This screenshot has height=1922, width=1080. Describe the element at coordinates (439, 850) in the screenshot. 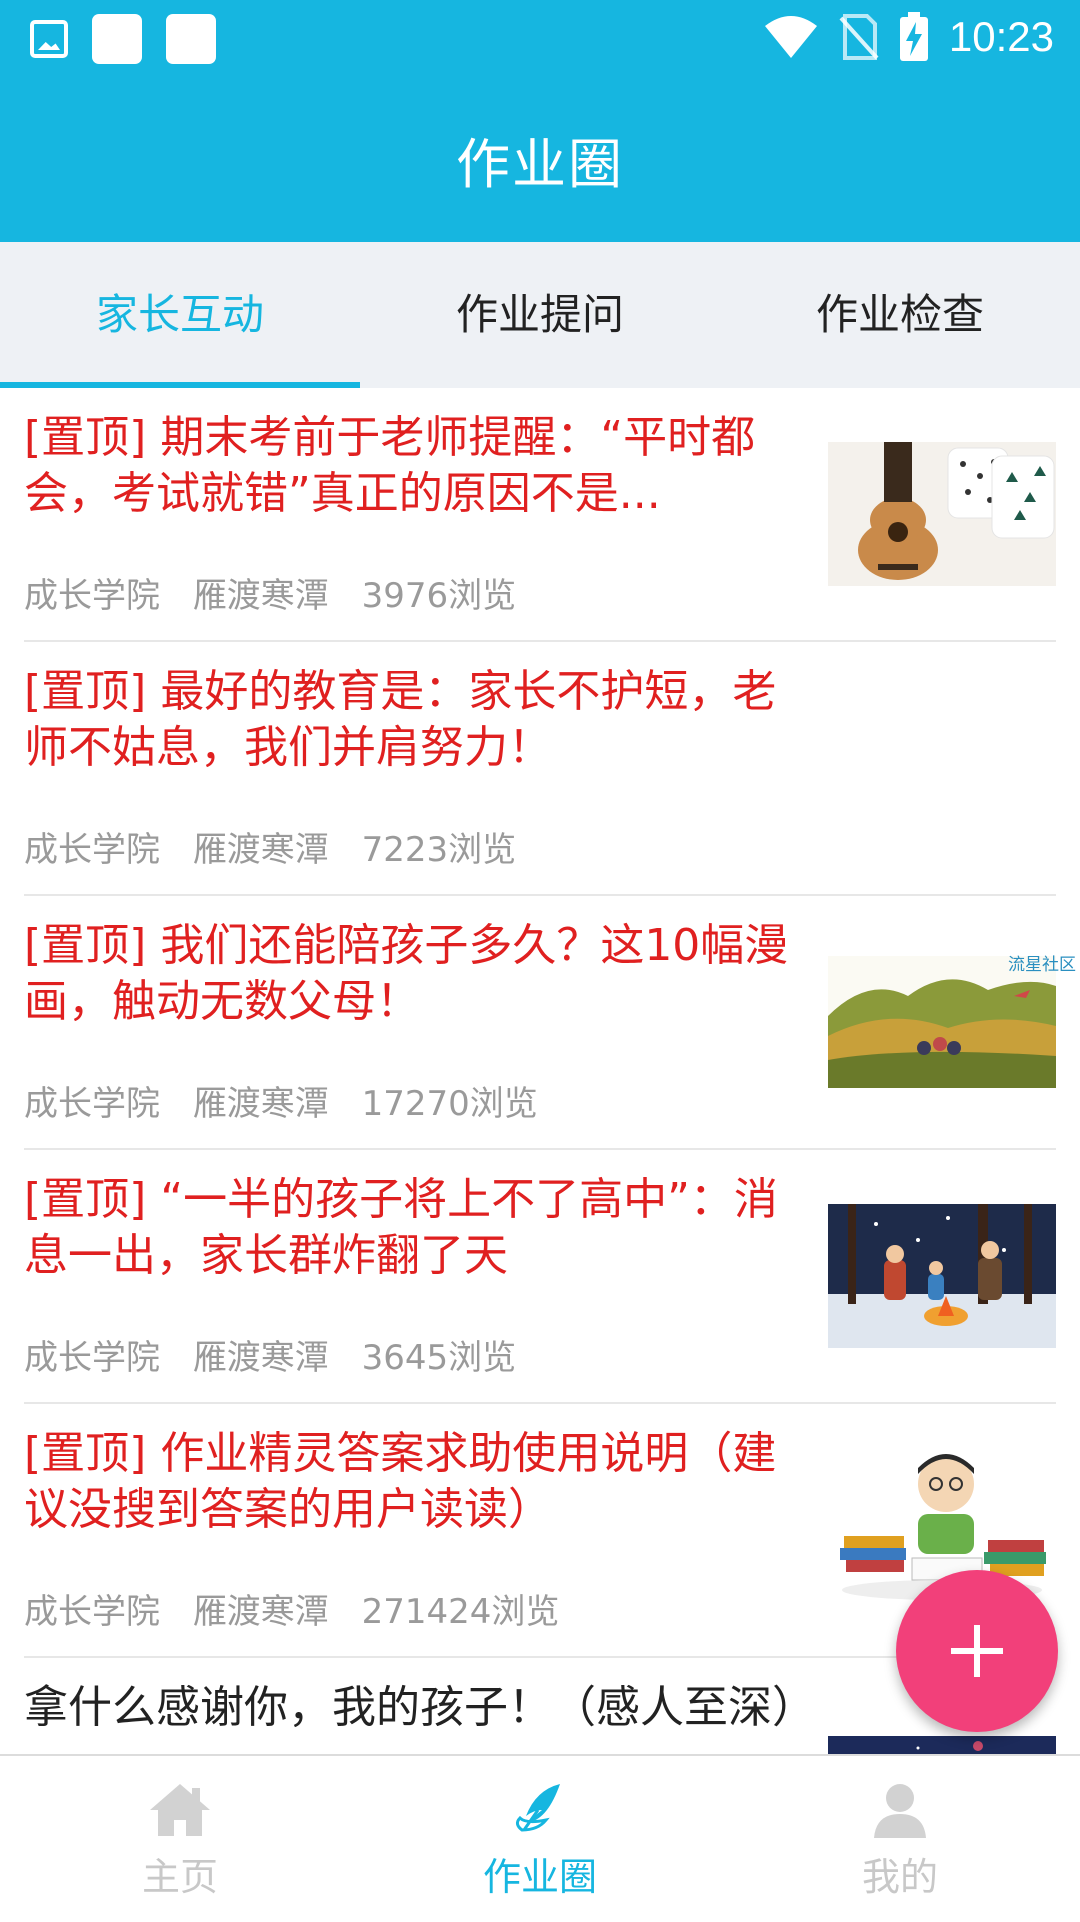

I see `post-views: 7223浏览` at that location.